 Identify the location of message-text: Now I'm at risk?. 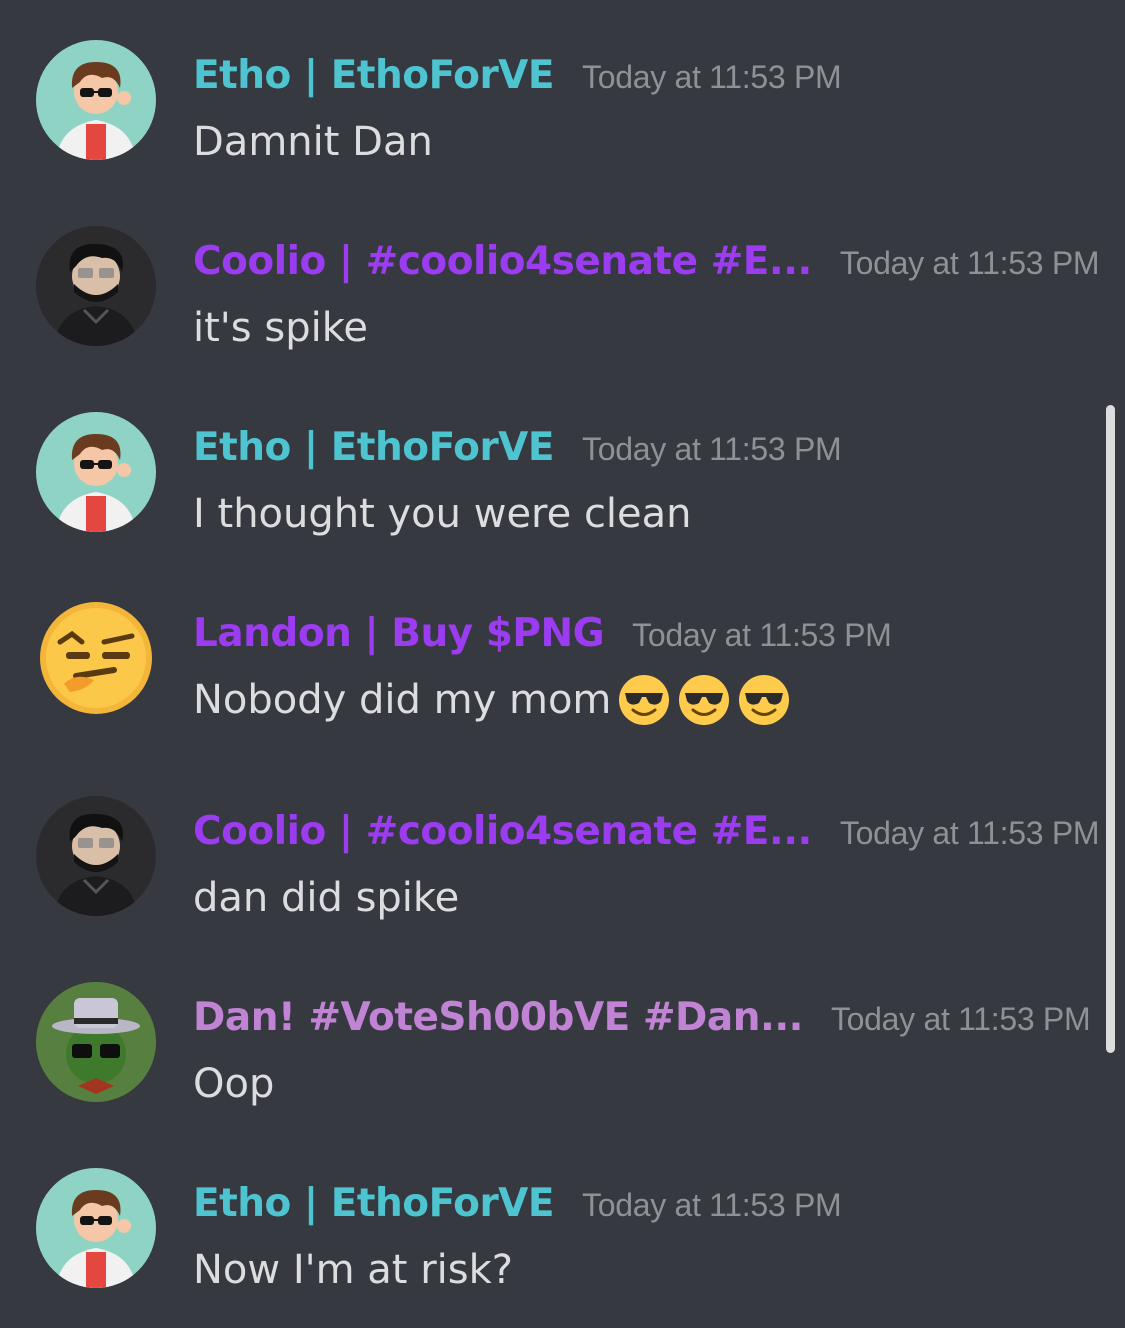
(353, 1270).